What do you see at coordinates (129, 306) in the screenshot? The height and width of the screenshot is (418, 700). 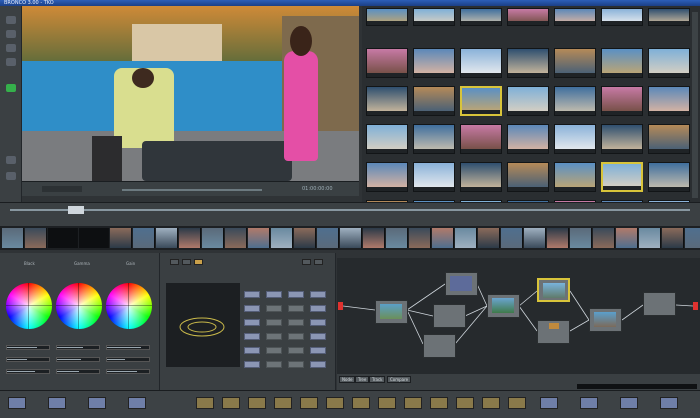 I see `gain-color-wheel` at bounding box center [129, 306].